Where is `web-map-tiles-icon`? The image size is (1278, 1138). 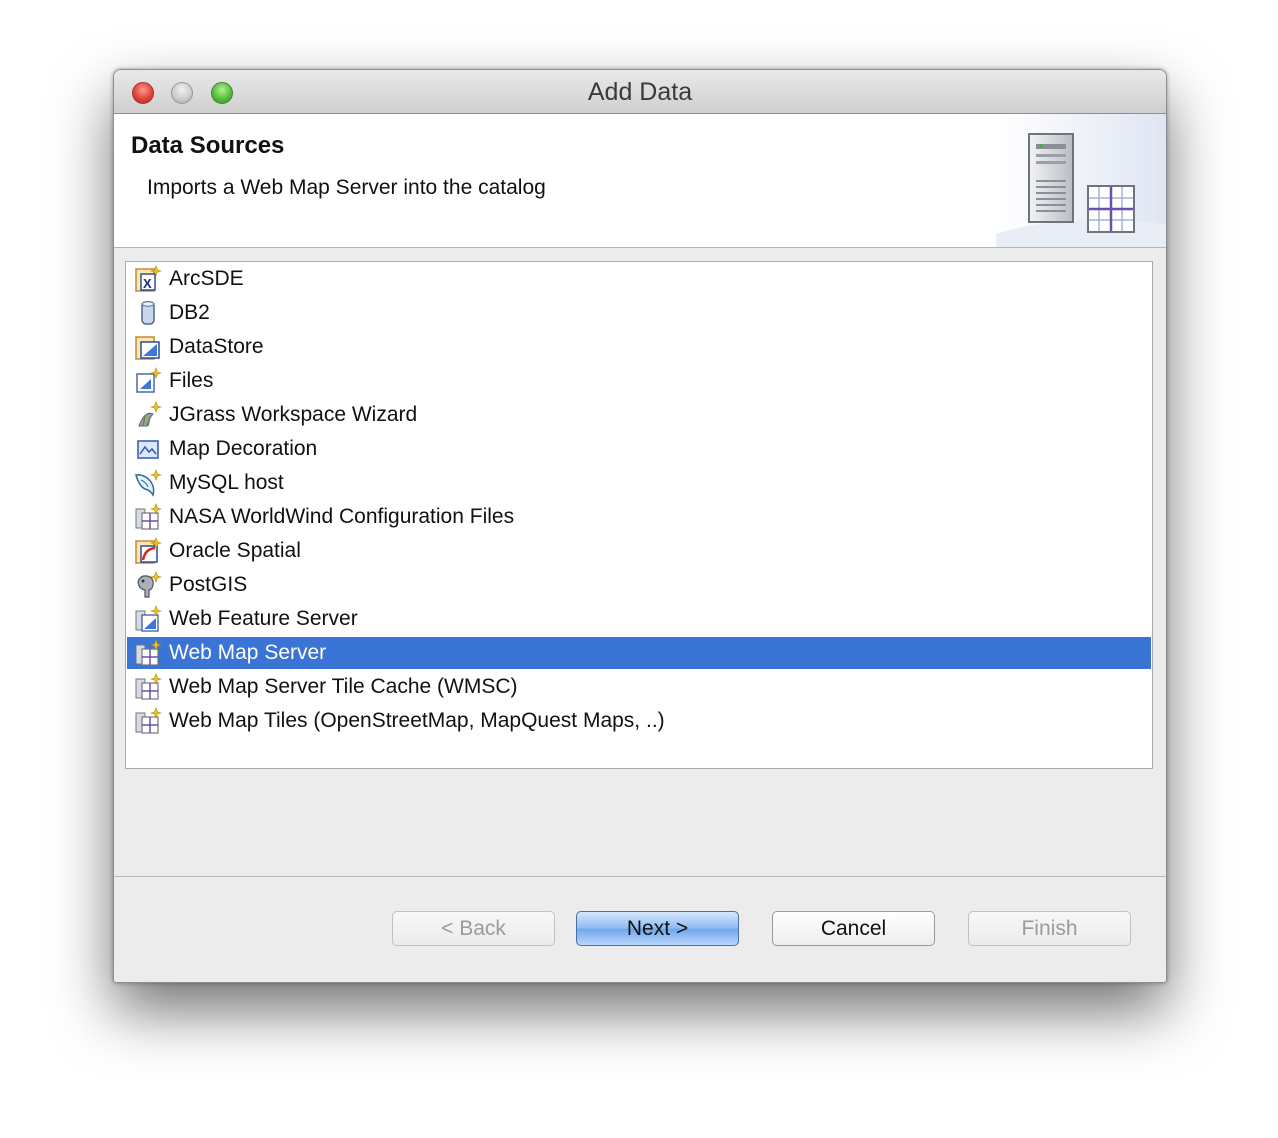
web-map-tiles-icon is located at coordinates (149, 720).